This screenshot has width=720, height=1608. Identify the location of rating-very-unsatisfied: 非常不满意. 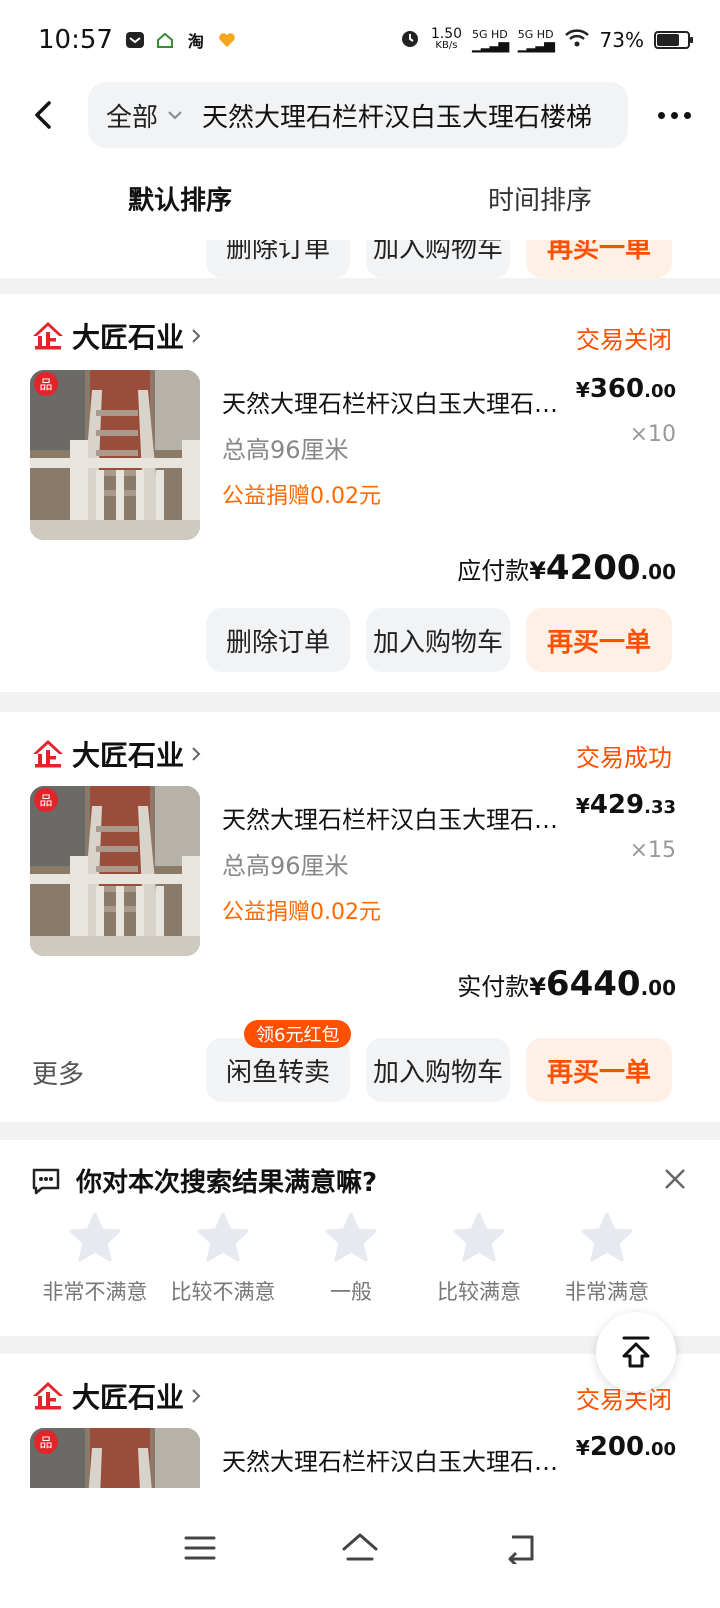
(95, 1258).